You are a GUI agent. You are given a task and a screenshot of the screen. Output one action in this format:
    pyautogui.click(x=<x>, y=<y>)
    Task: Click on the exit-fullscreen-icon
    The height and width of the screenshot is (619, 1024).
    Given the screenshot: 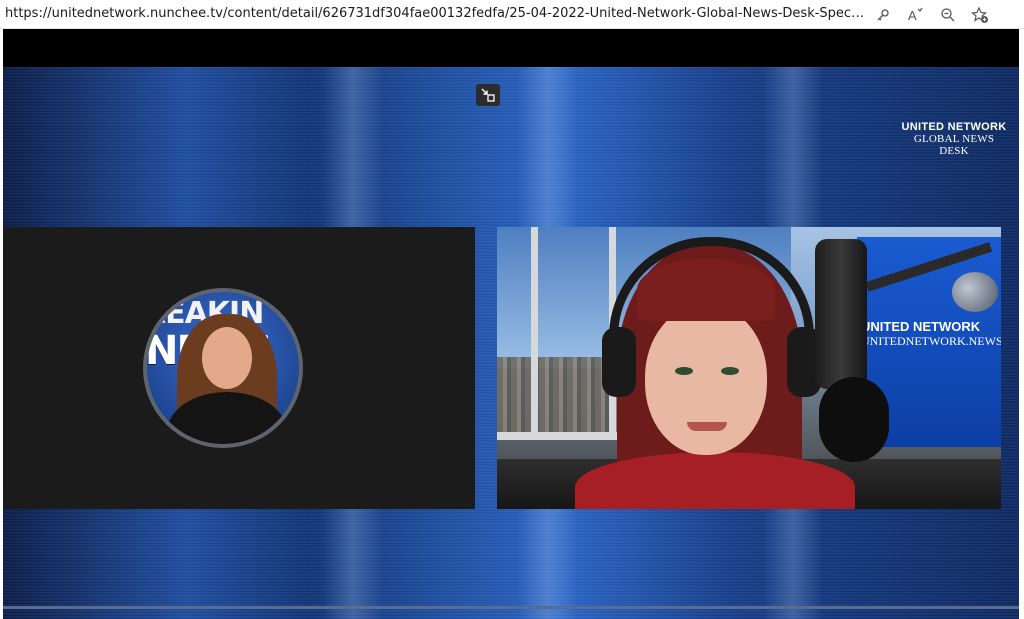 What is the action you would take?
    pyautogui.click(x=488, y=95)
    